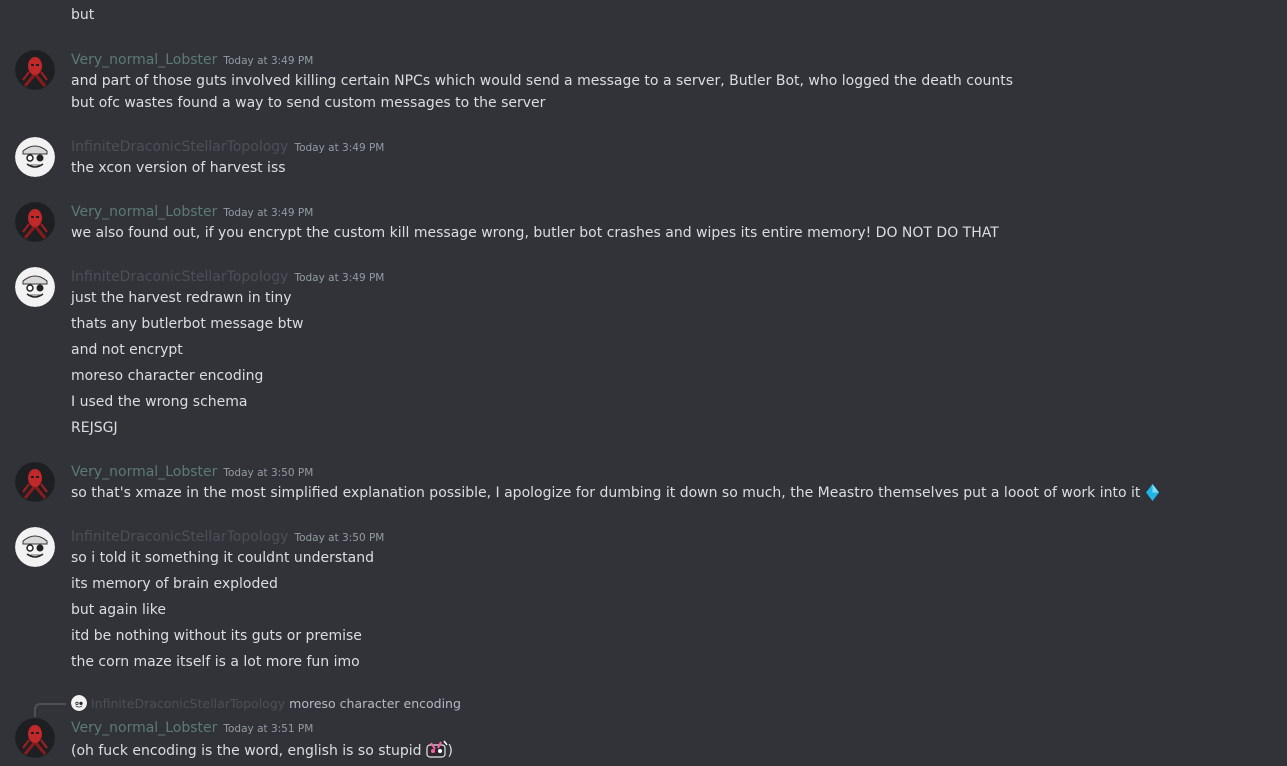 The image size is (1287, 766). I want to click on message-text: the xcon version of harvest iss, so click(178, 168).